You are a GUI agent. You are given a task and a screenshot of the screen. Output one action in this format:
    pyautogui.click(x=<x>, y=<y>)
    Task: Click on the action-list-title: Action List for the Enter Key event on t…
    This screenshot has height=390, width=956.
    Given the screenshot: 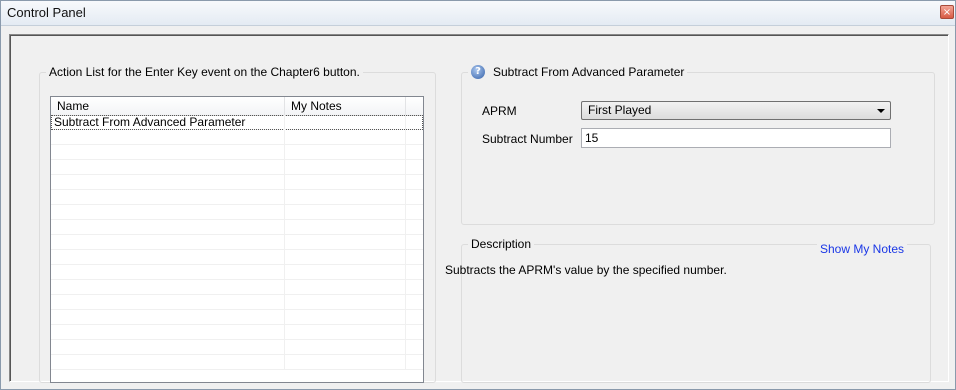 What is the action you would take?
    pyautogui.click(x=204, y=72)
    